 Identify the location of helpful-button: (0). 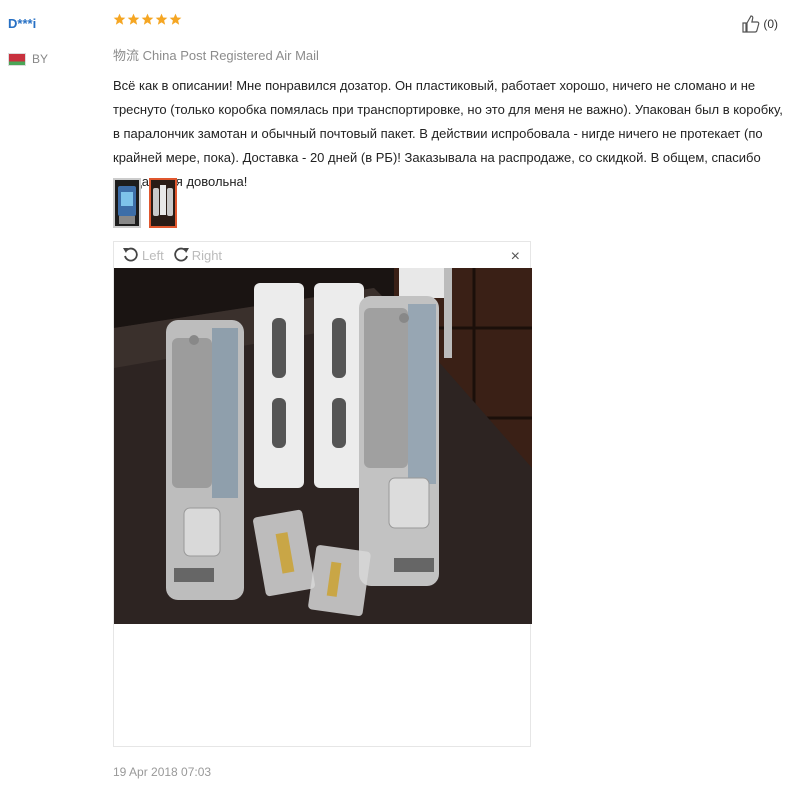
(759, 24).